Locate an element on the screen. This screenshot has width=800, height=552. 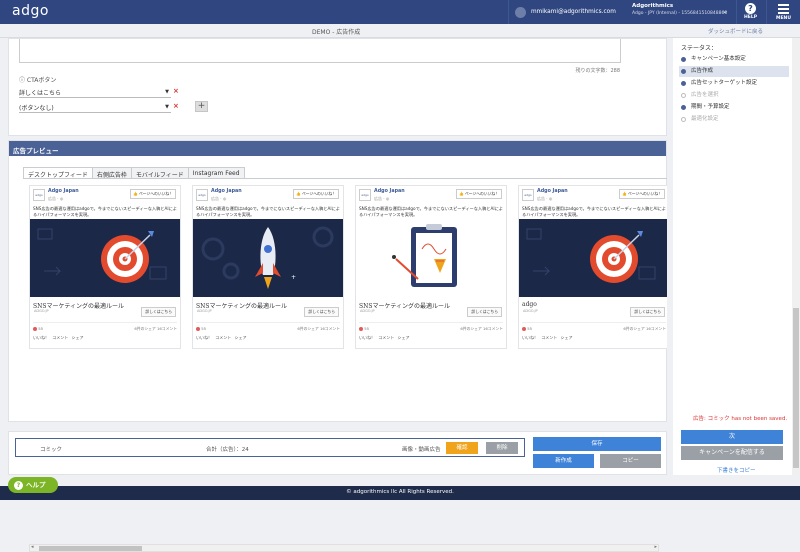
user-email: mmikami@adgorithmics.com is located at coordinates (573, 12).